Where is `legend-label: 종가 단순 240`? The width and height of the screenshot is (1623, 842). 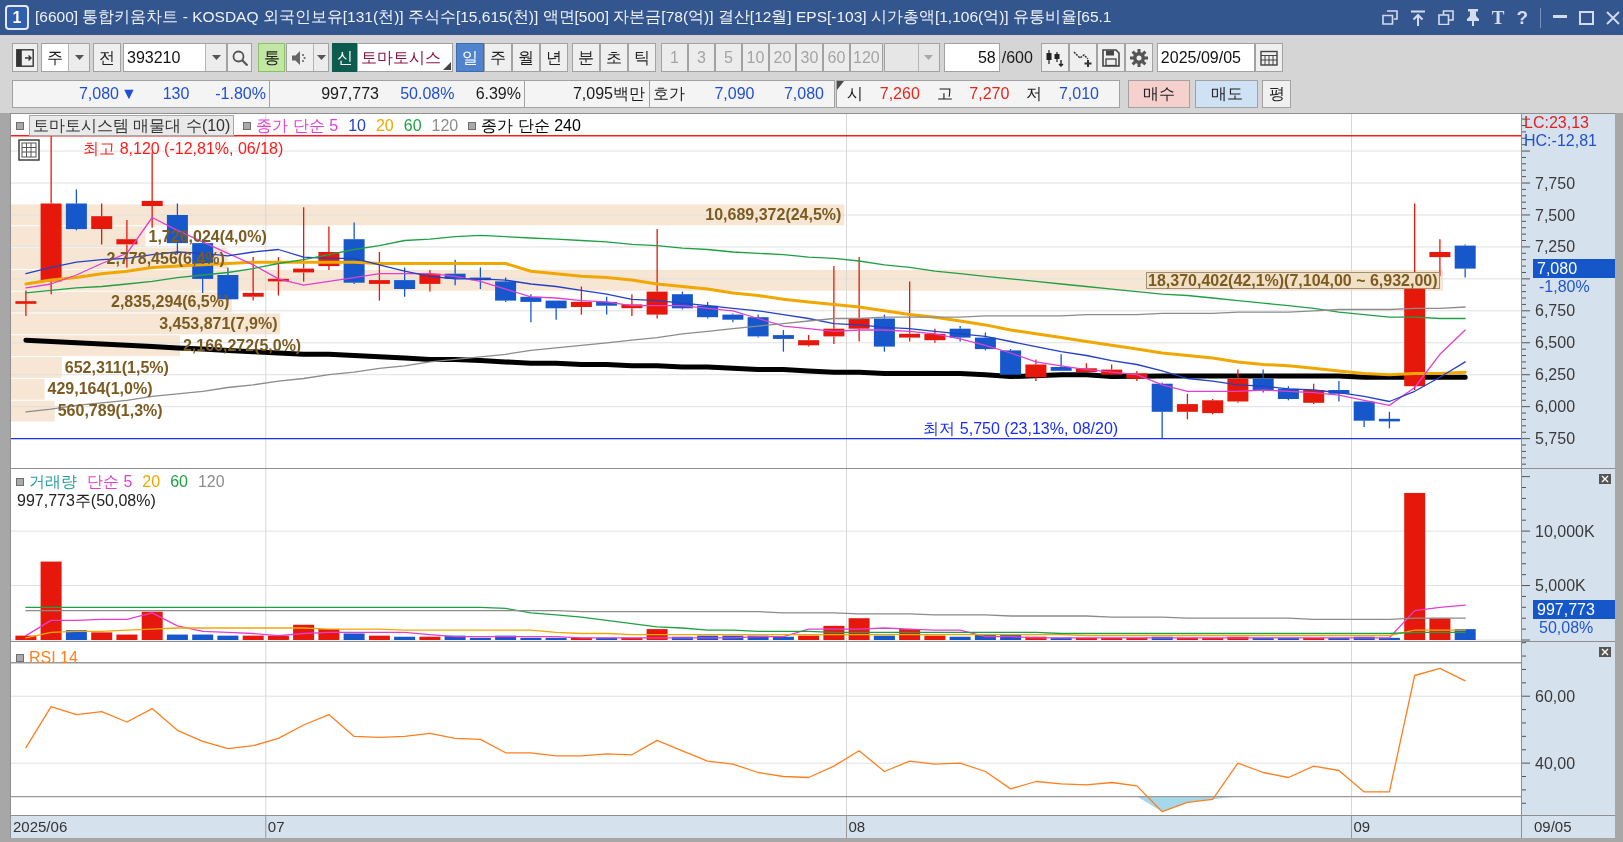
legend-label: 종가 단순 240 is located at coordinates (531, 125).